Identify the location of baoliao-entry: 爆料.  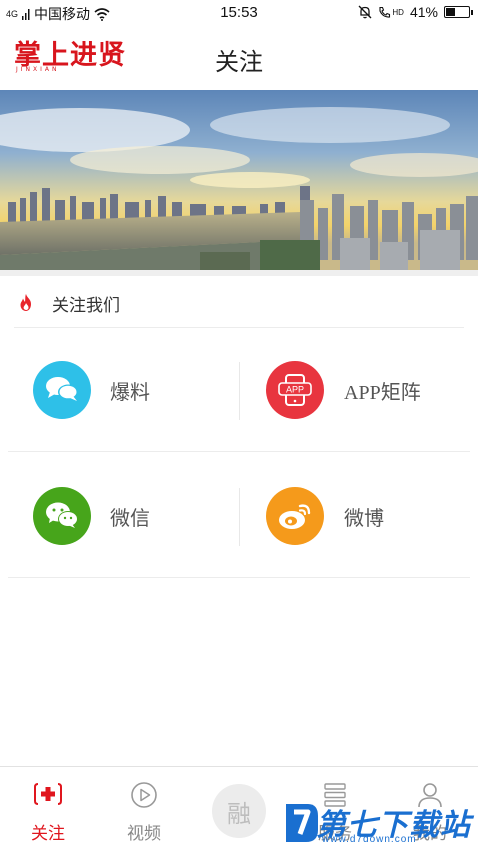
(119, 390).